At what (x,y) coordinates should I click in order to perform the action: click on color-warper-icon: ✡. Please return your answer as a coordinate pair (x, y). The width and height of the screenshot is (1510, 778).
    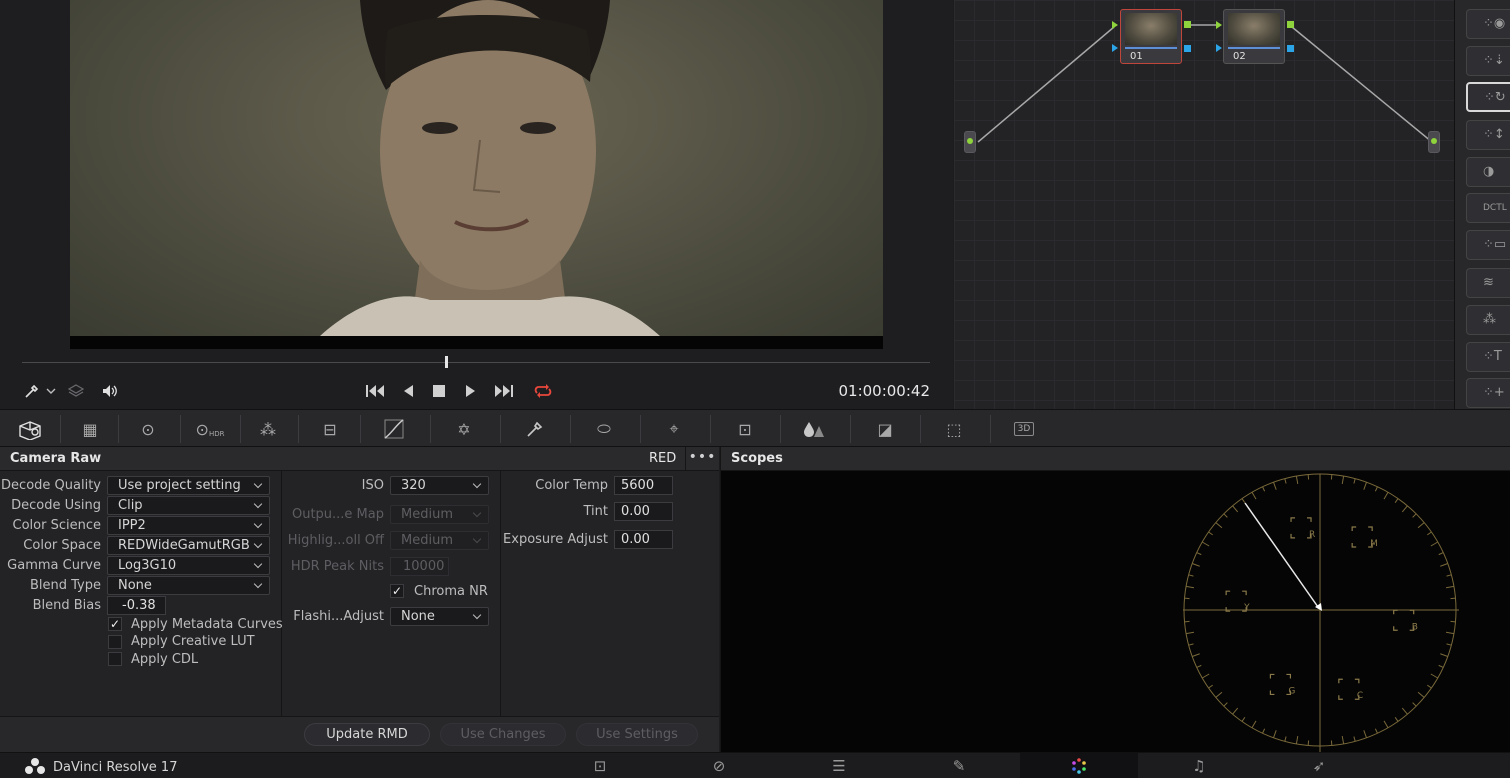
    Looking at the image, I should click on (464, 429).